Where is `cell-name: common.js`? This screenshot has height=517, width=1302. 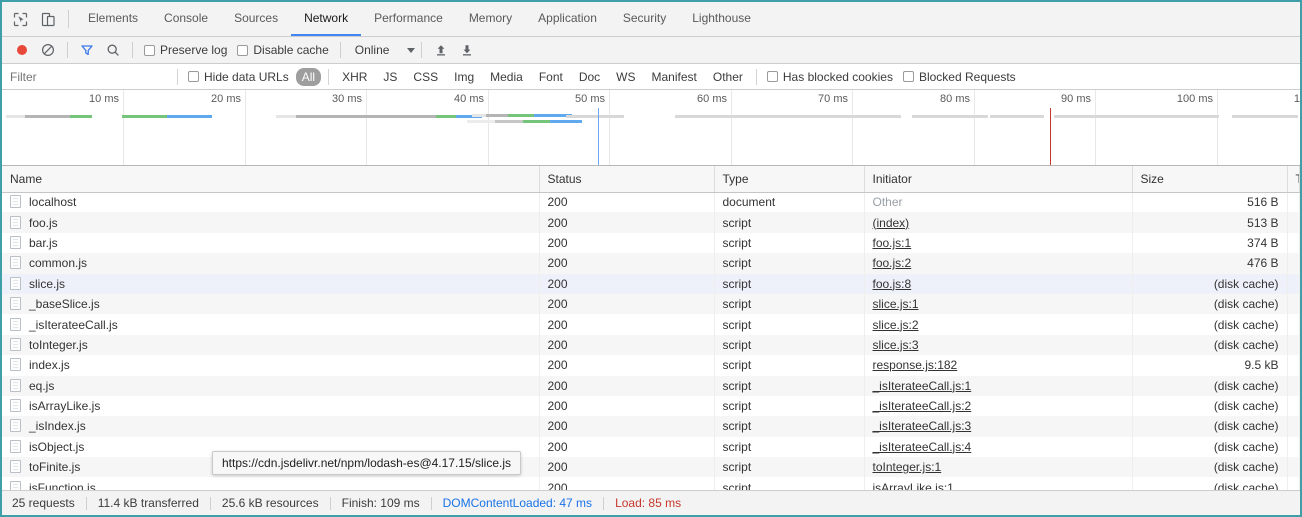
cell-name: common.js is located at coordinates (271, 263).